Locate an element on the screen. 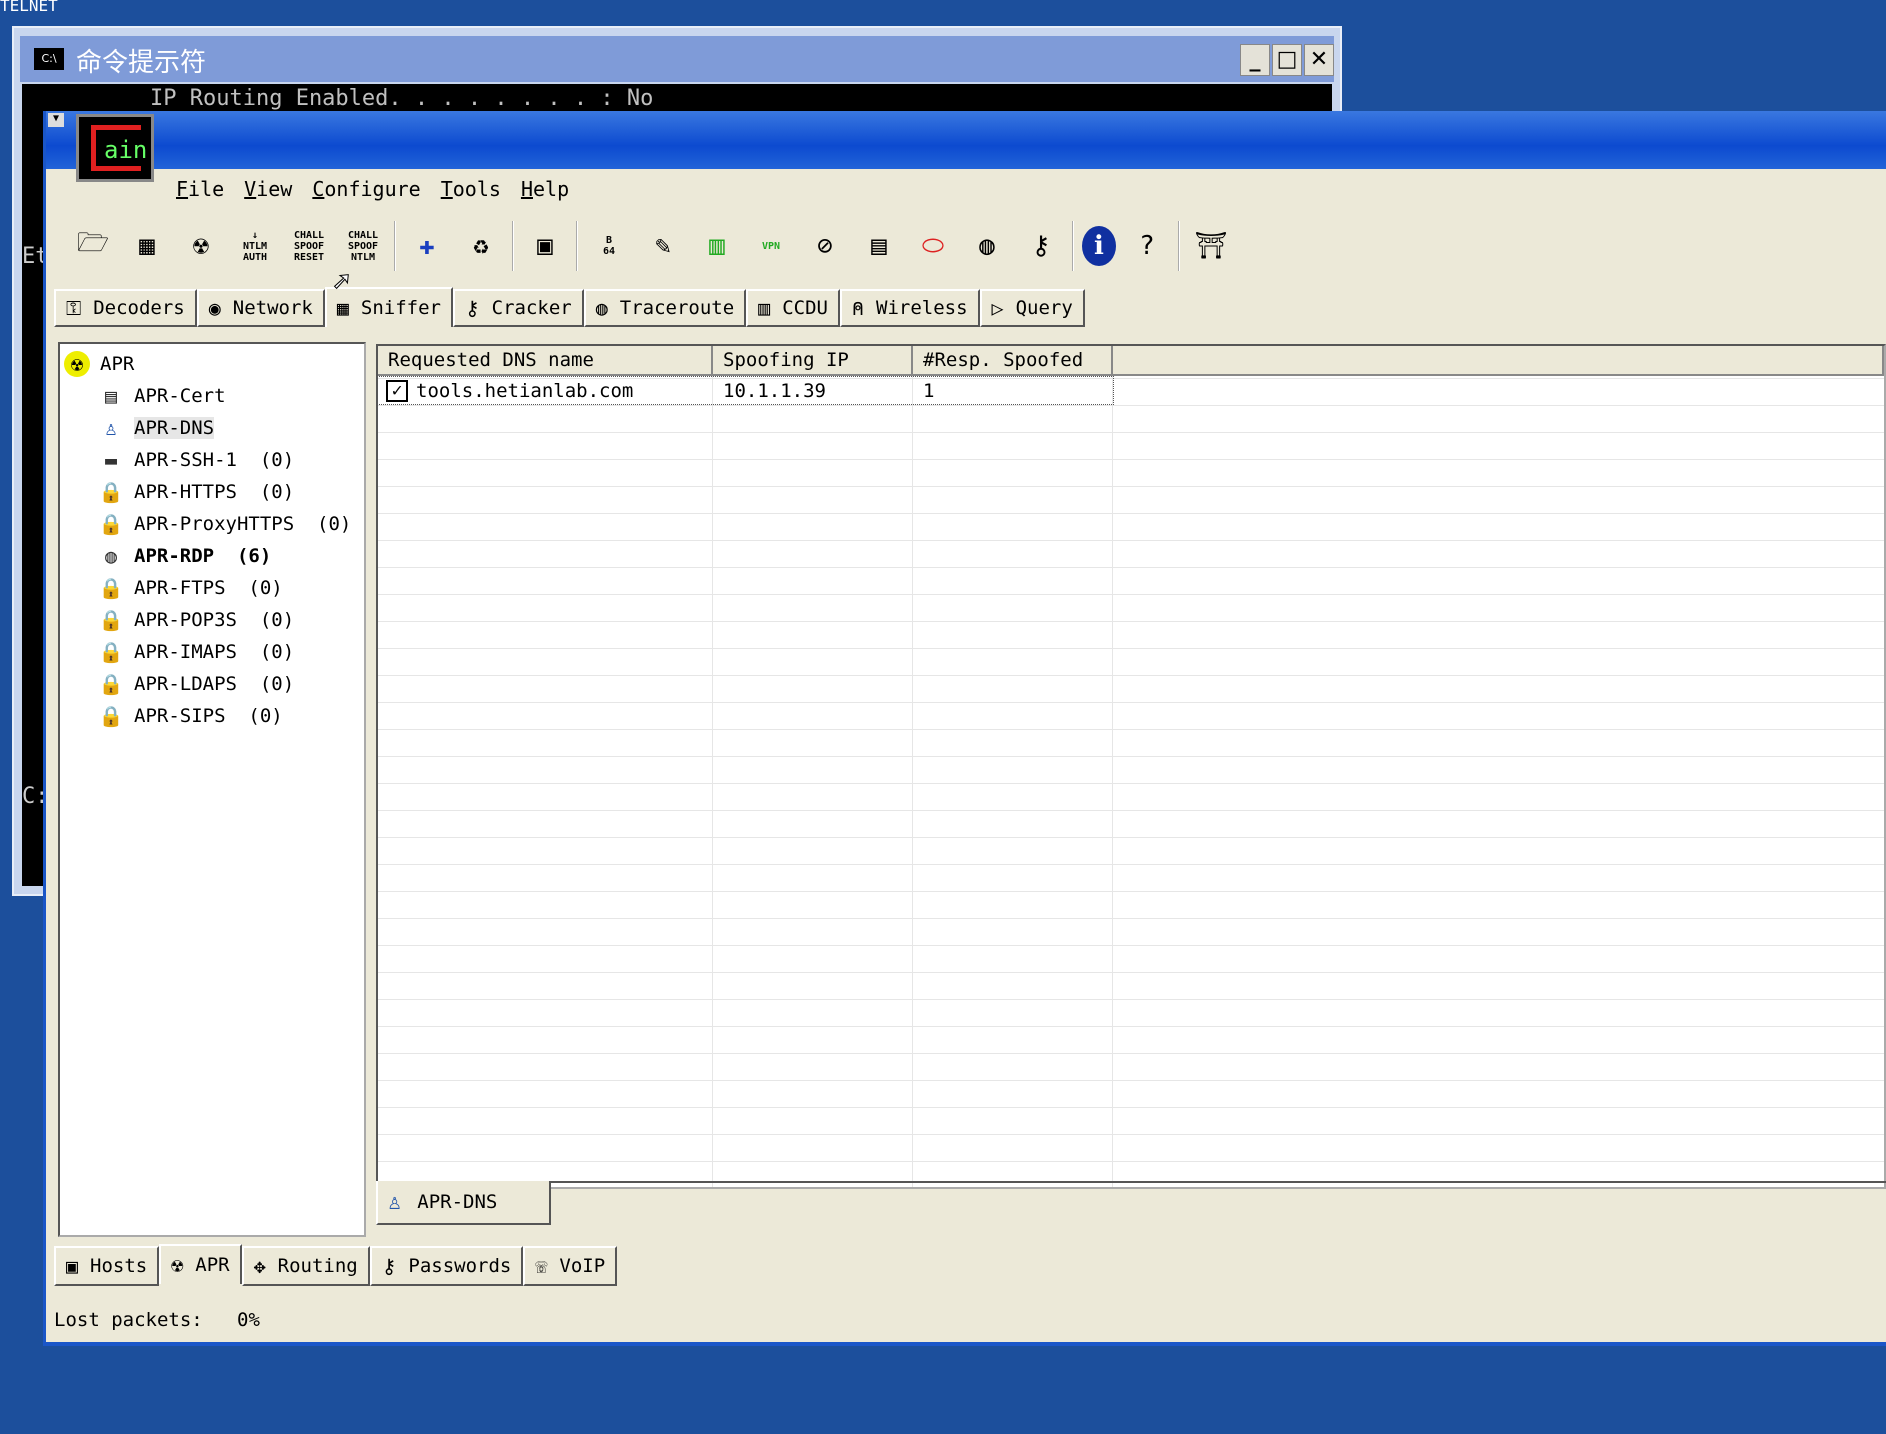  column-header-spoofing-ip: Spoofing IP is located at coordinates (813, 361).